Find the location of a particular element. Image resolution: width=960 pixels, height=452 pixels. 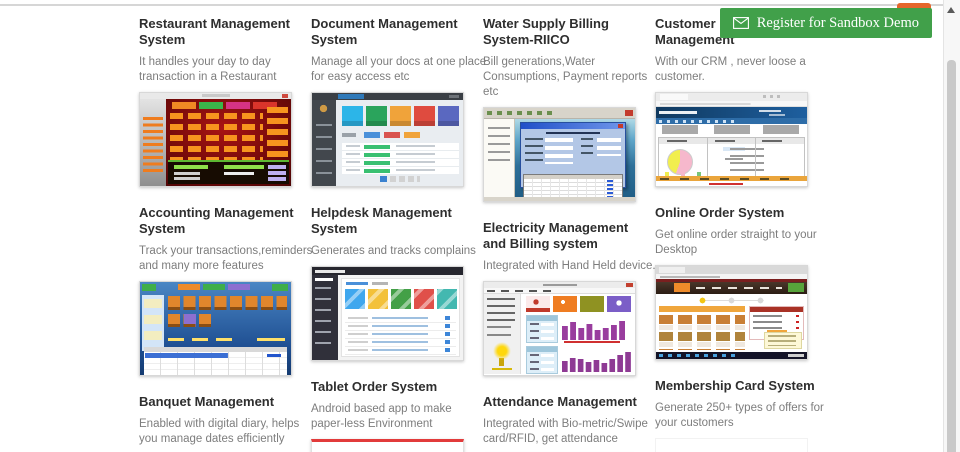

product-title: Document Management System is located at coordinates (395, 32).